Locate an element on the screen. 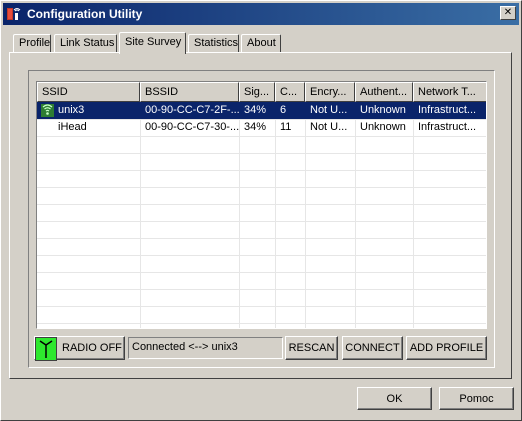 The width and height of the screenshot is (522, 421). tab-statistics: Statistics is located at coordinates (213, 43).